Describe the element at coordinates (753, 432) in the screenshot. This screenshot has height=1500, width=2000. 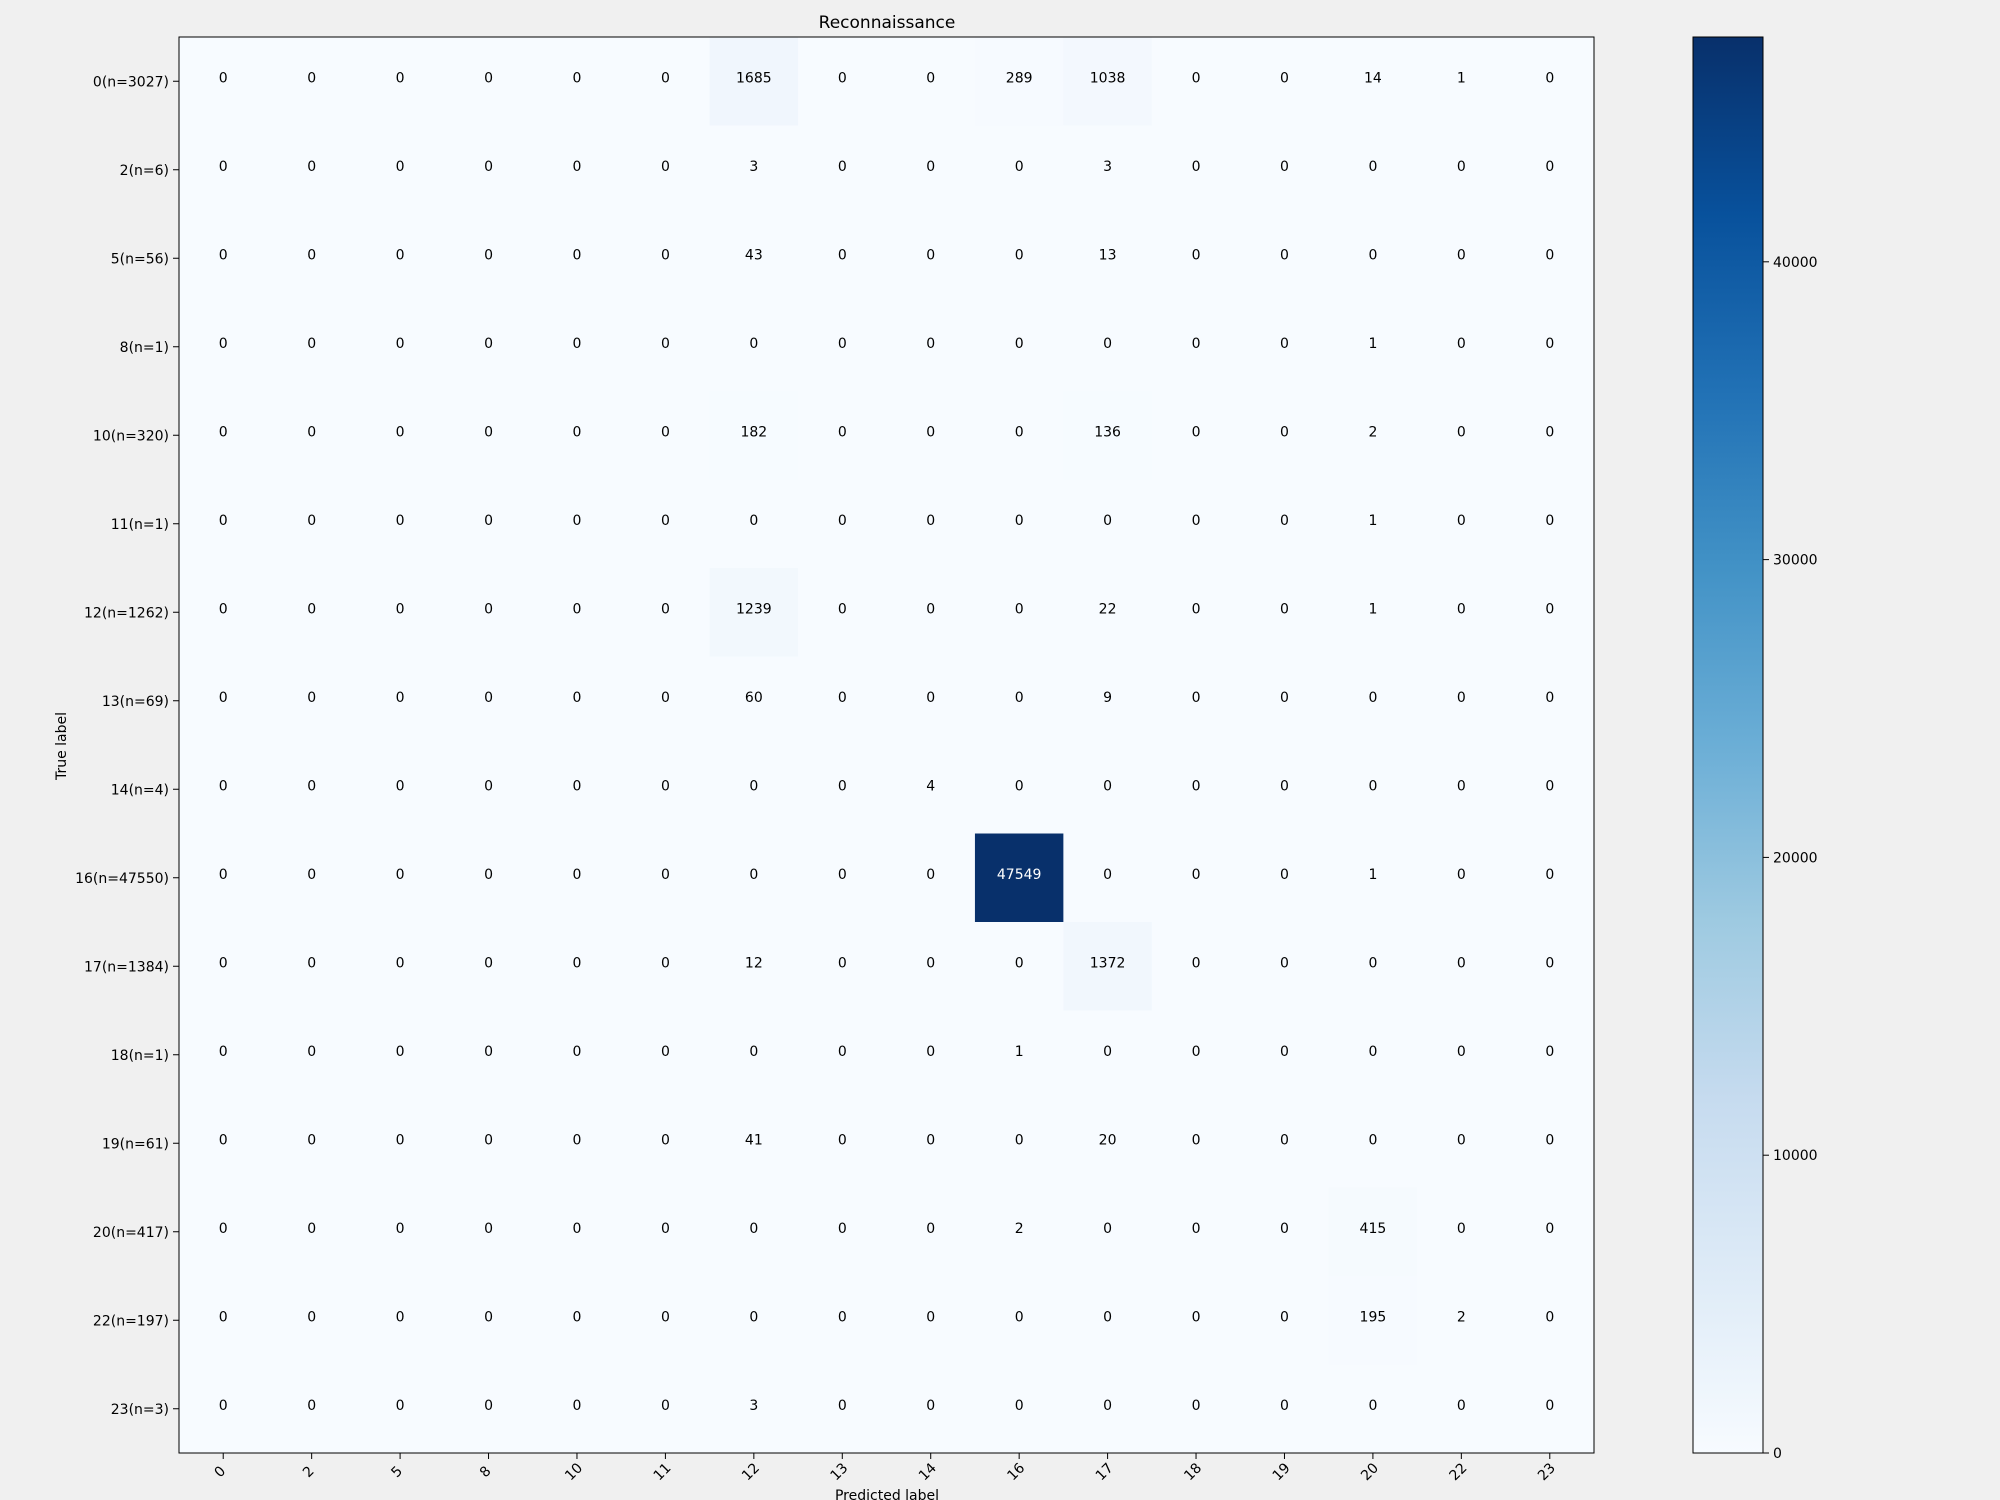
I see `cell-value-label: 182` at that location.